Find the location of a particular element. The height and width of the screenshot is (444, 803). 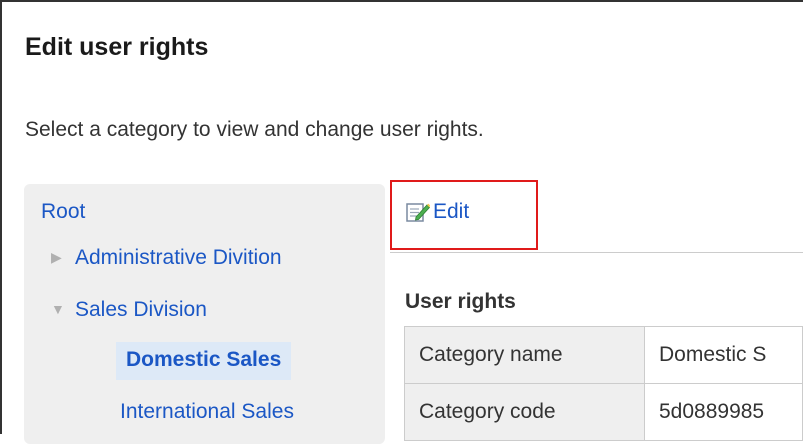

tree-item-domestic-sales-selected: Domestic Sales is located at coordinates (204, 361).